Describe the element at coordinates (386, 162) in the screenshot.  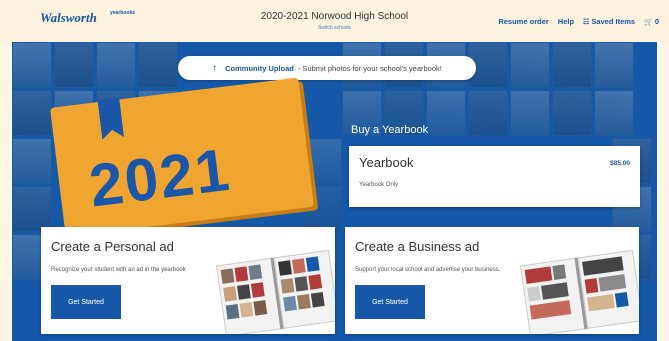
I see `yearbook-title: Yearbook` at that location.